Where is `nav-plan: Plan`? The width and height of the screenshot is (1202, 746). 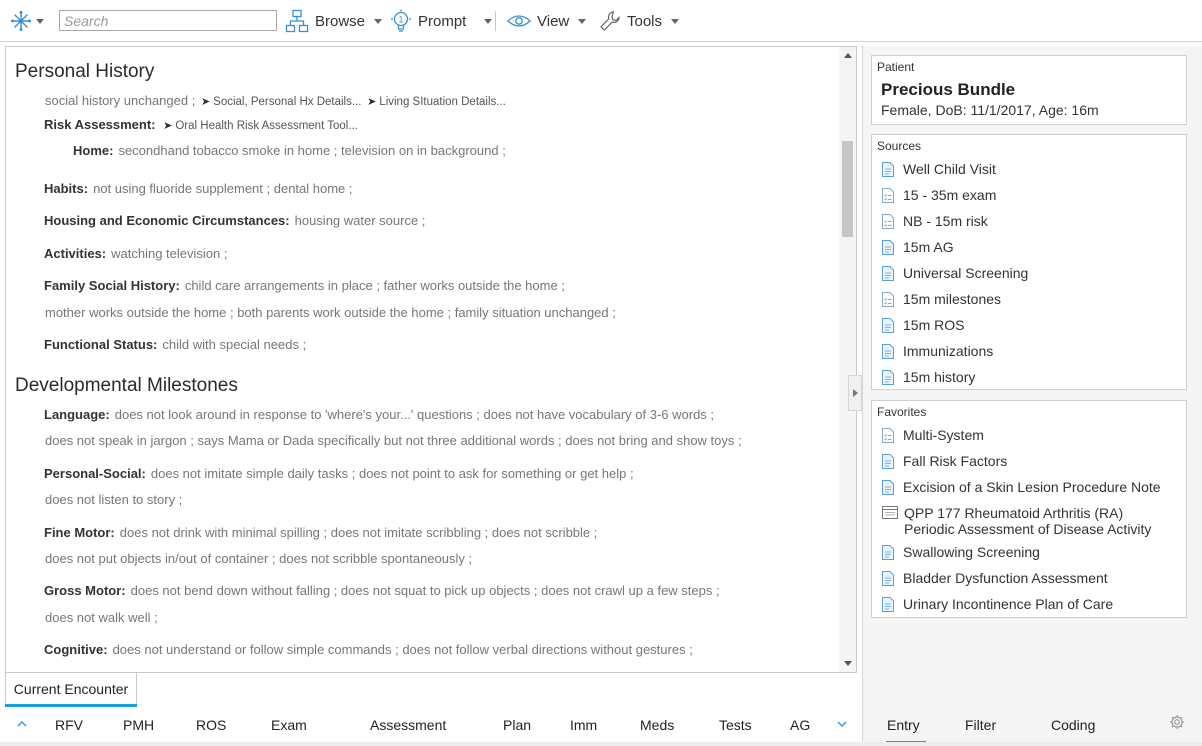 nav-plan: Plan is located at coordinates (517, 725).